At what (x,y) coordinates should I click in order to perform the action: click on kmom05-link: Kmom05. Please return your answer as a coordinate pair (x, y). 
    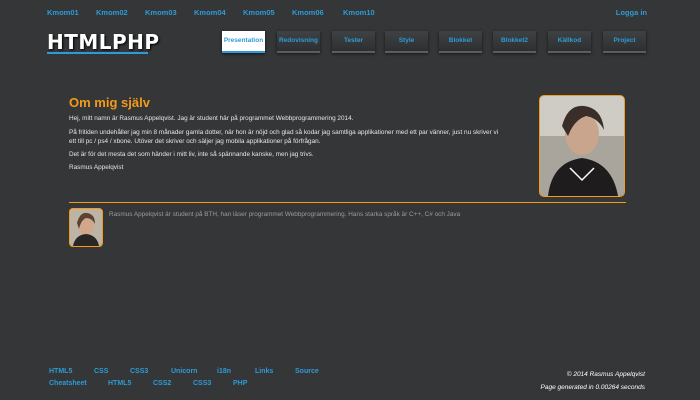
    Looking at the image, I should click on (259, 12).